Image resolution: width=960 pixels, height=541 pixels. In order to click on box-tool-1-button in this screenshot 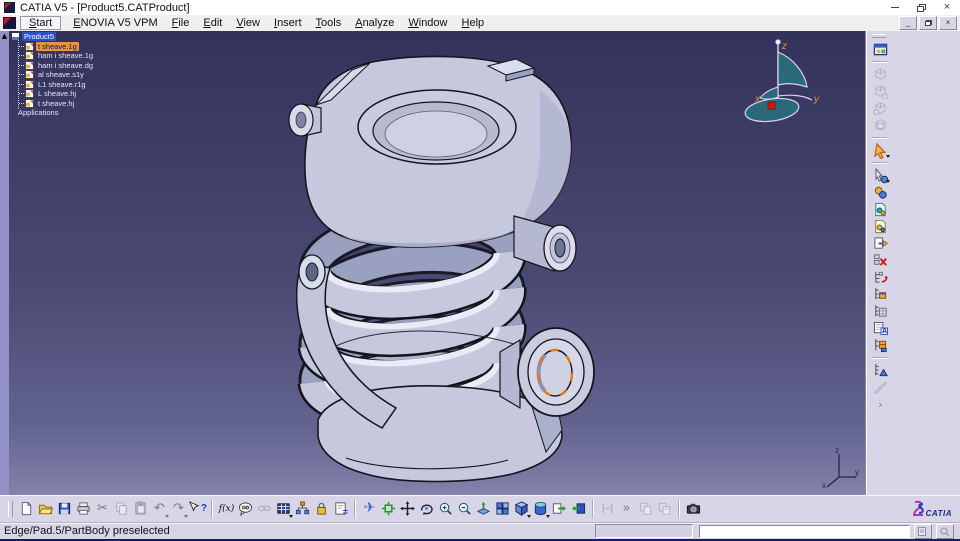, I will do `click(880, 74)`.